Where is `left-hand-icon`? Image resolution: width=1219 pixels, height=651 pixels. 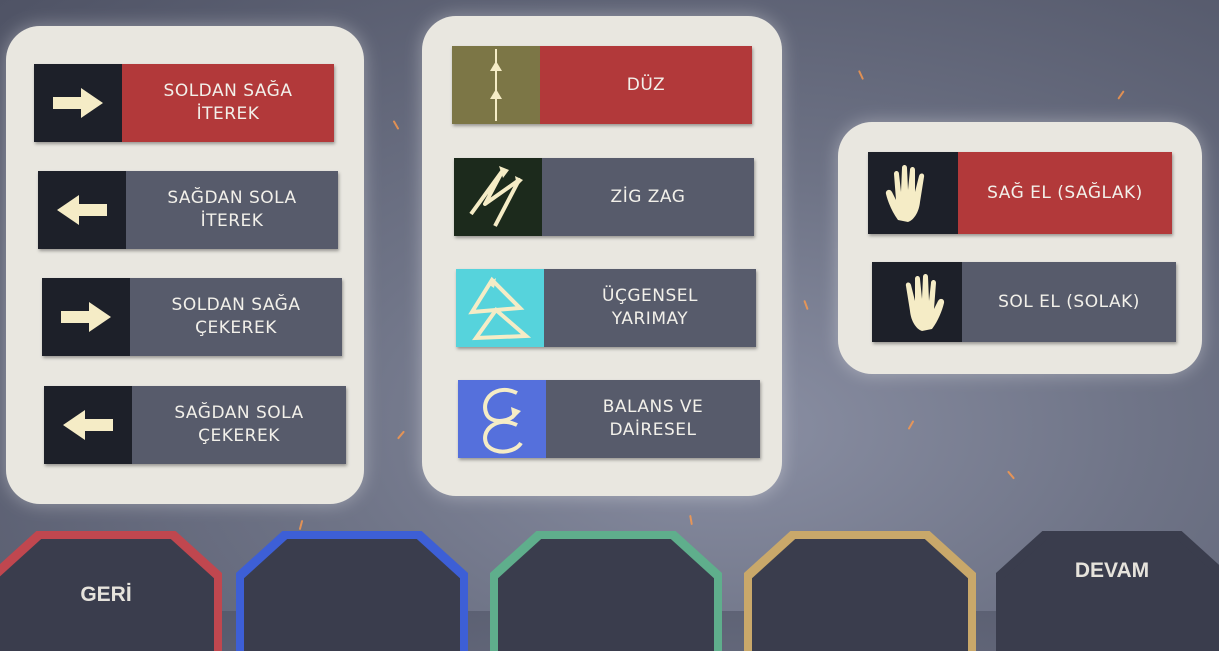
left-hand-icon is located at coordinates (917, 302).